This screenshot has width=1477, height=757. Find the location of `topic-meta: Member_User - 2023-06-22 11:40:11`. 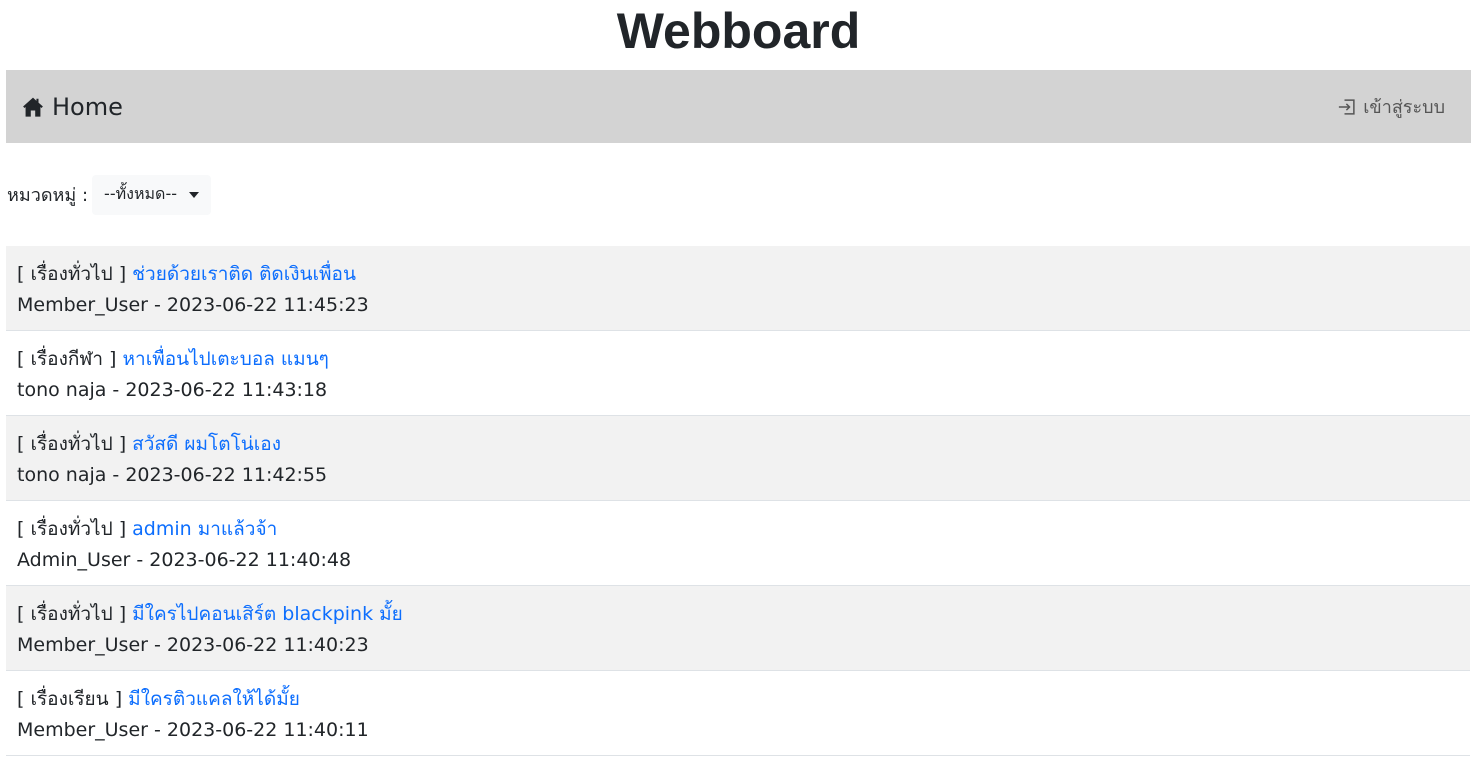

topic-meta: Member_User - 2023-06-22 11:40:11 is located at coordinates (193, 730).